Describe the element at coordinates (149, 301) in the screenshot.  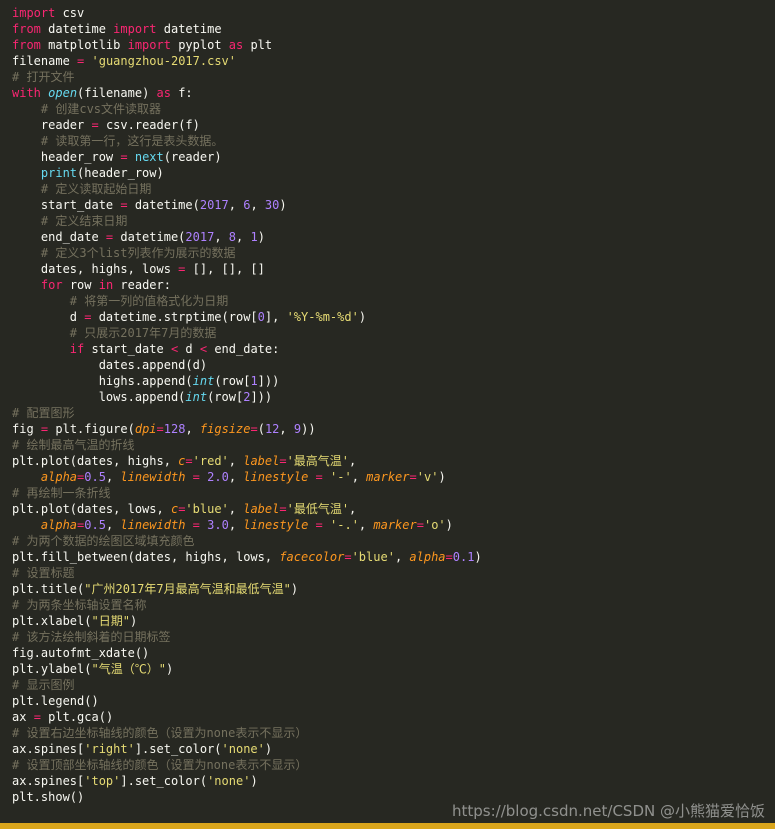
I see `code-token: # 将第一列的值格式化为日期` at that location.